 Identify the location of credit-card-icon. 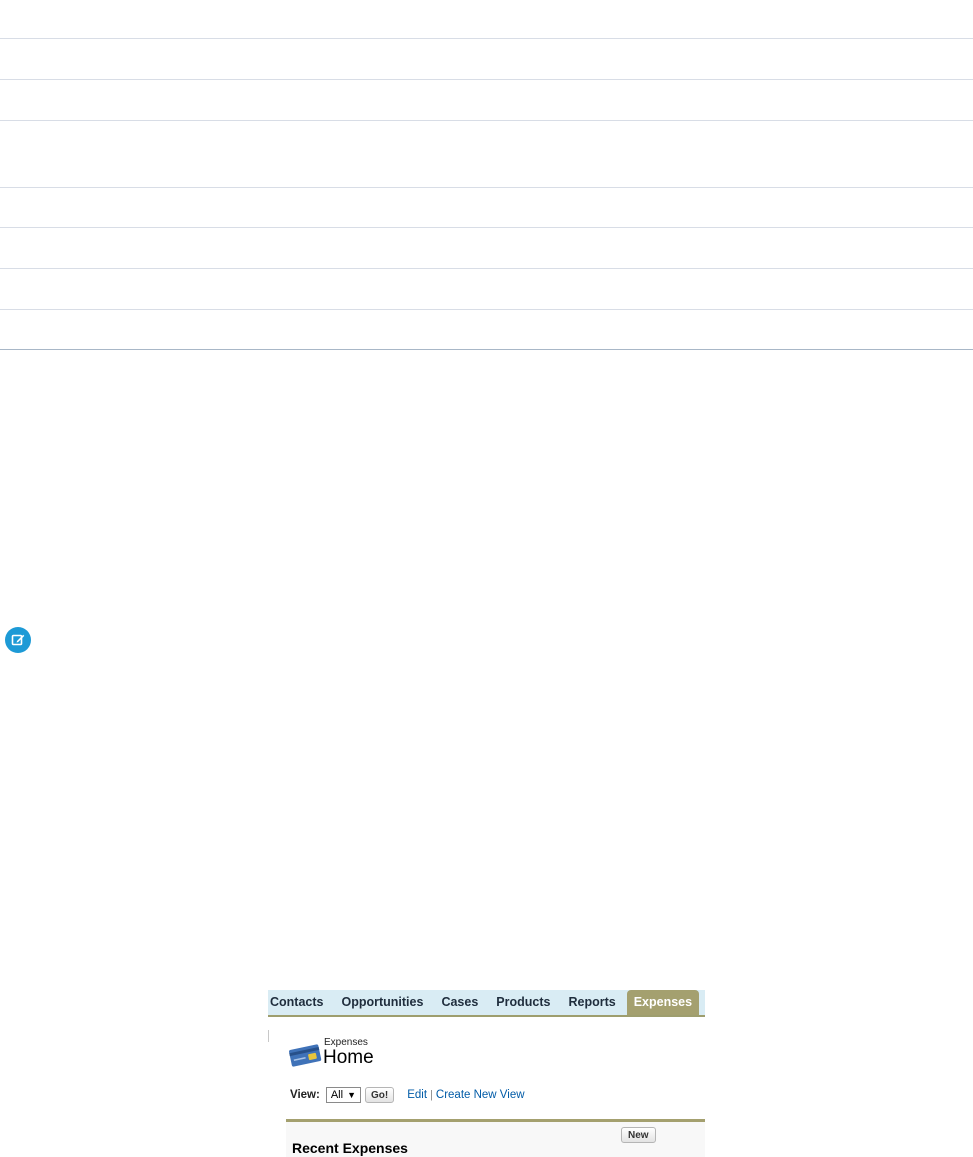
(305, 1055).